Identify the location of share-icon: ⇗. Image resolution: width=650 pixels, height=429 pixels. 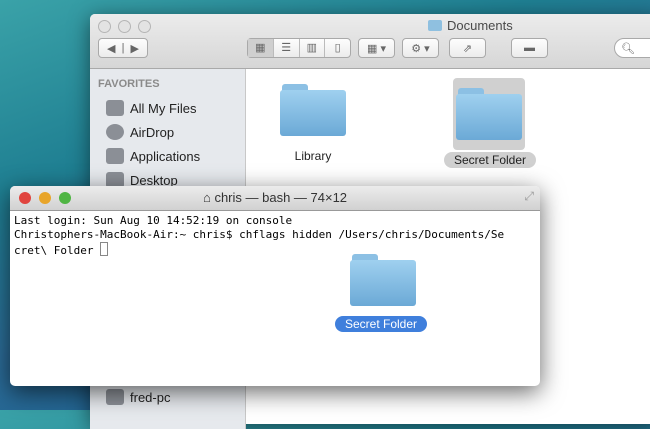
(467, 48).